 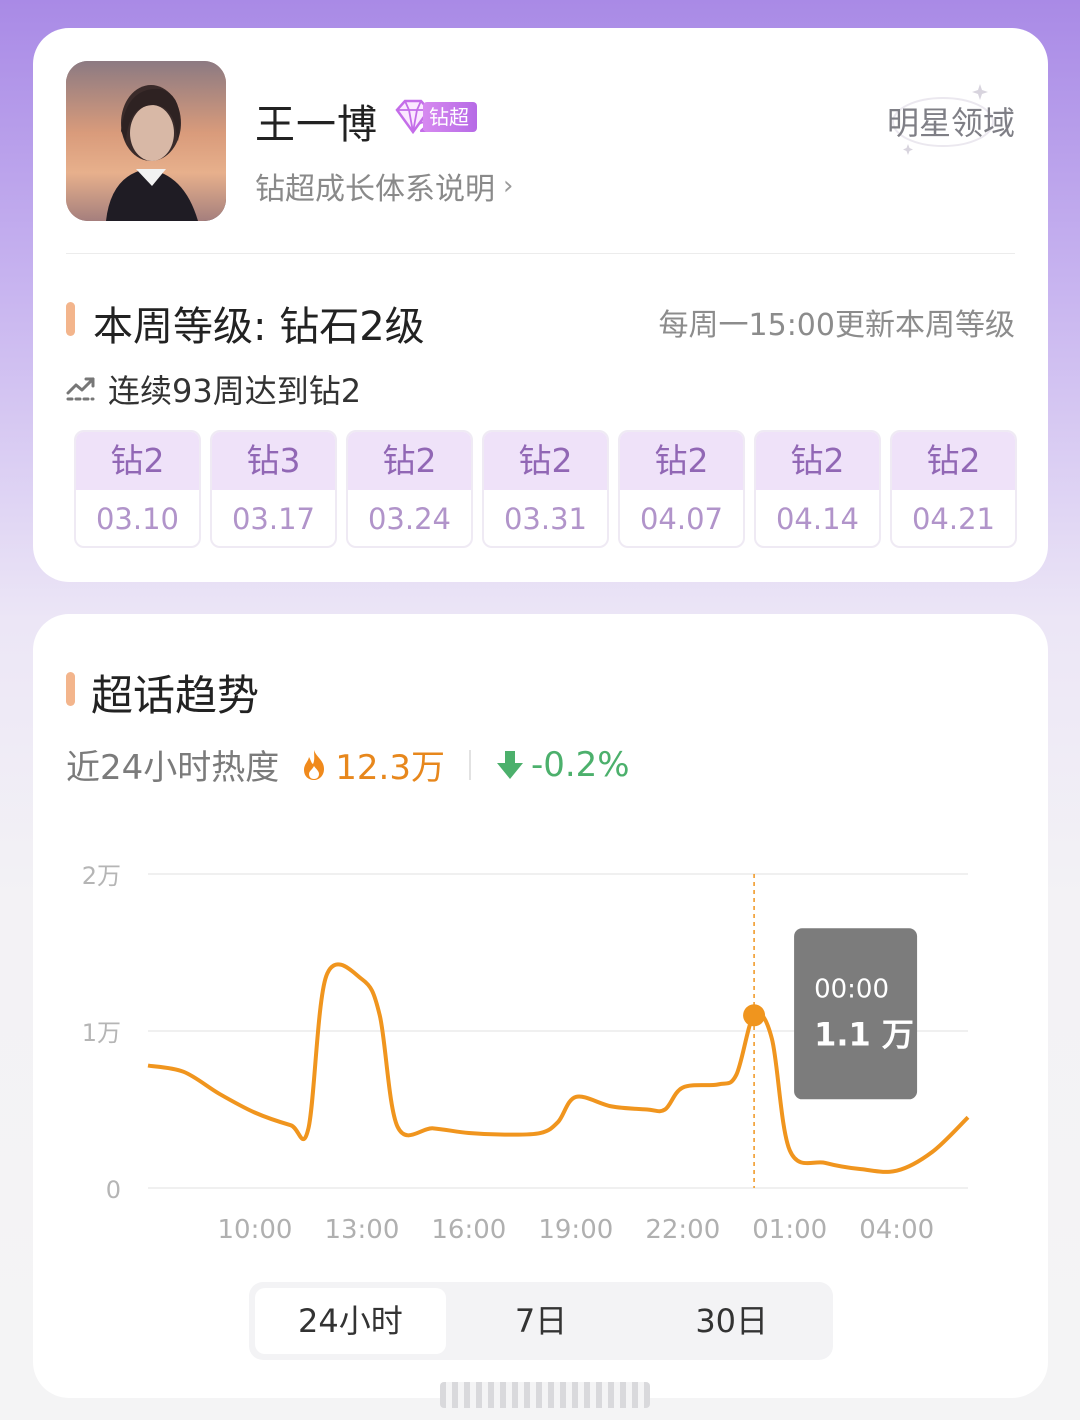 What do you see at coordinates (80, 389) in the screenshot?
I see `trend-up-icon` at bounding box center [80, 389].